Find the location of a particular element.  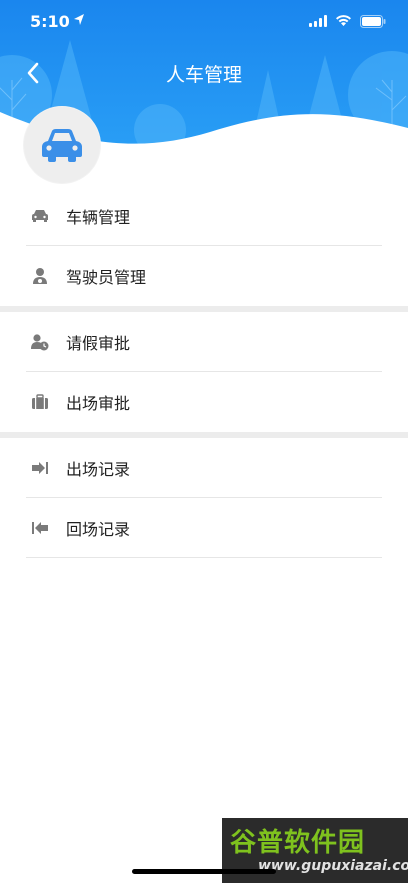

menu-item-label: 请假审批 is located at coordinates (98, 343).